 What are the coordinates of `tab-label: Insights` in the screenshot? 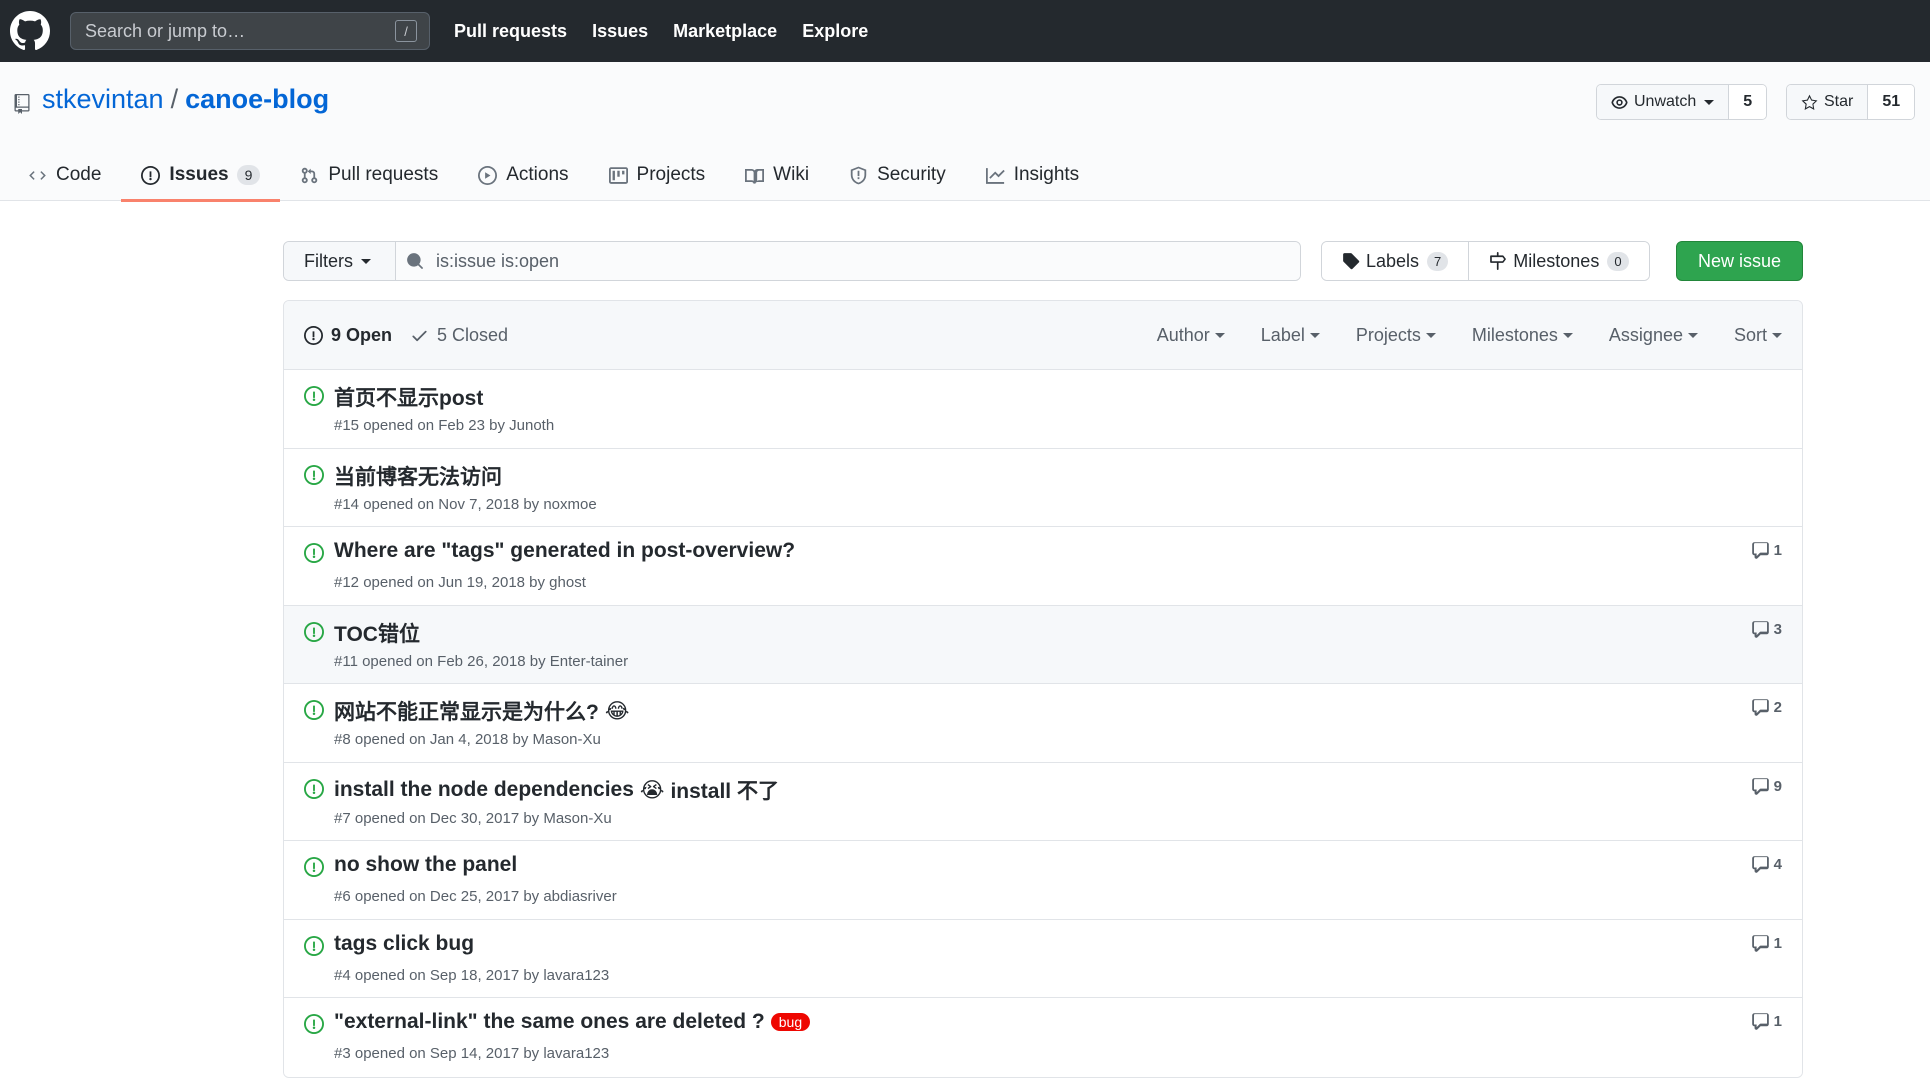 It's located at (1046, 174).